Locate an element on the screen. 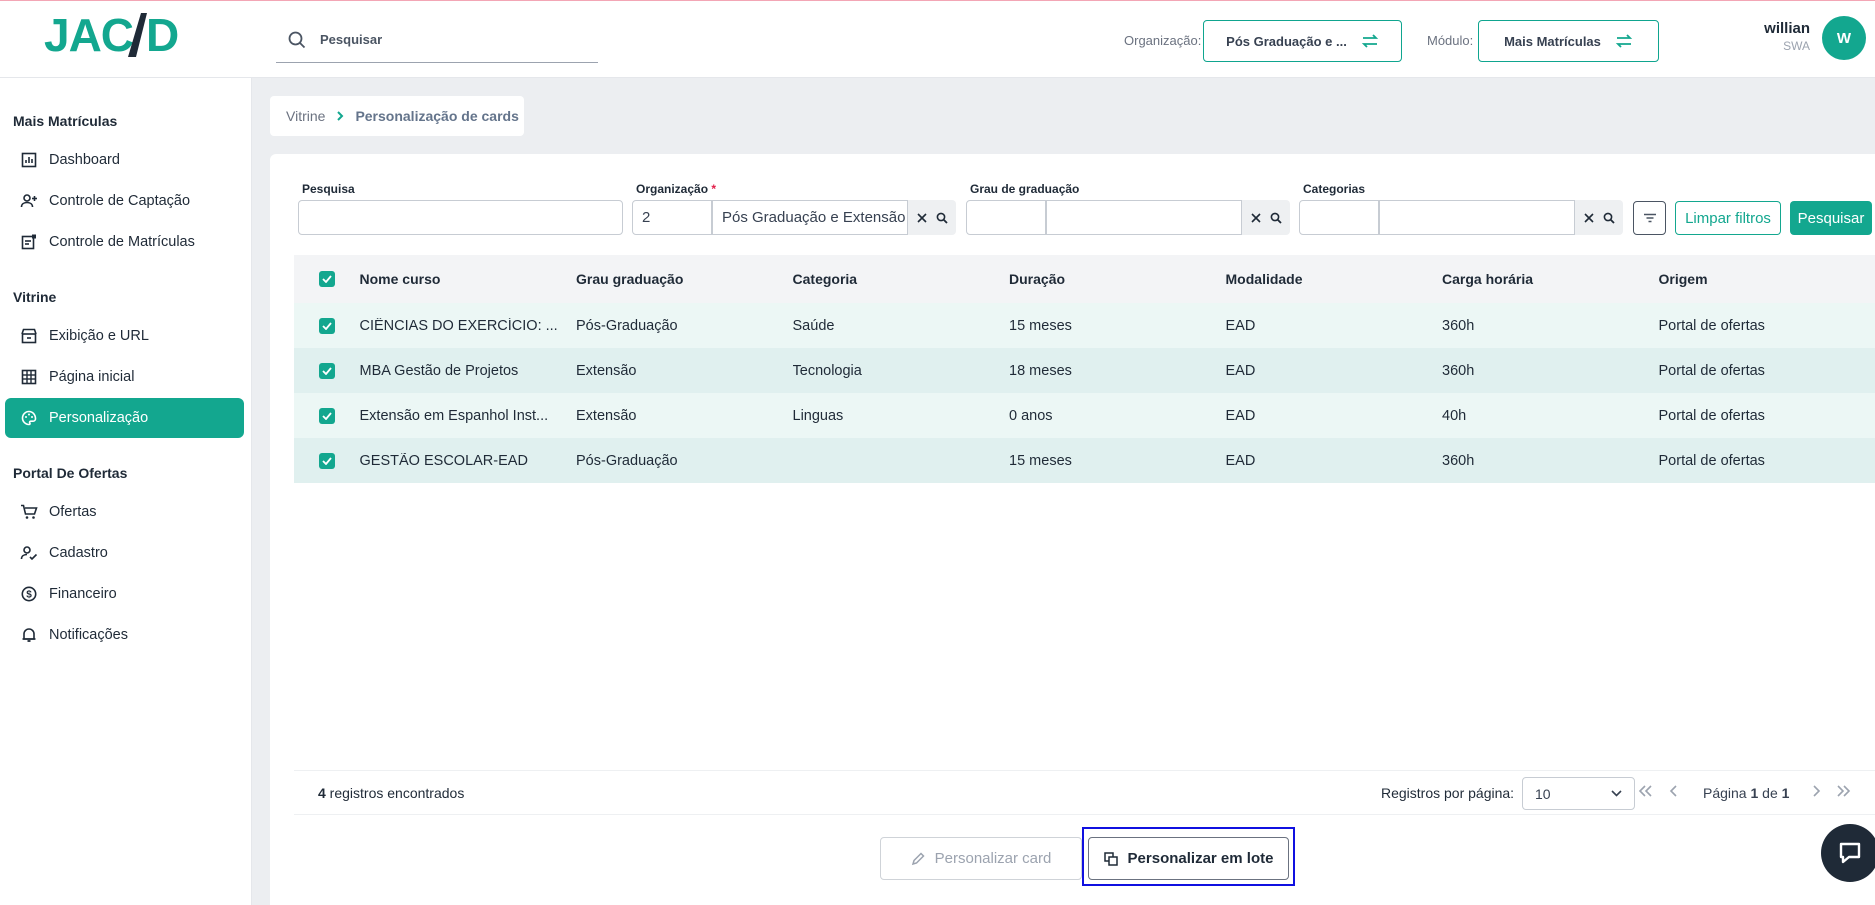 The width and height of the screenshot is (1875, 905). filter-org-code: 2 is located at coordinates (672, 217).